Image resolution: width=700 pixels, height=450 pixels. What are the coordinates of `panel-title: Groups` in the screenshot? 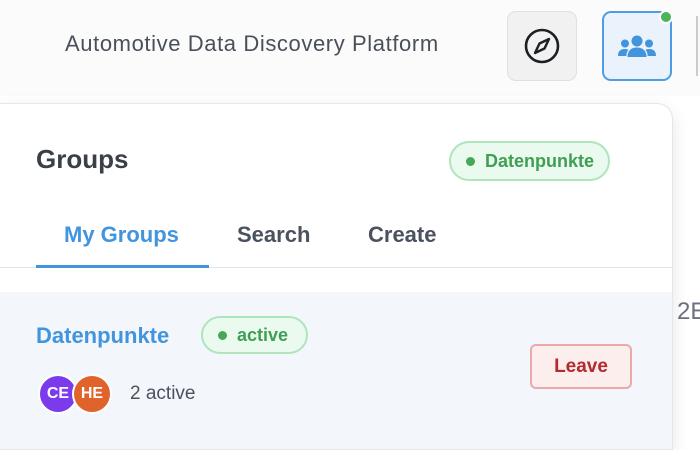 It's located at (82, 159).